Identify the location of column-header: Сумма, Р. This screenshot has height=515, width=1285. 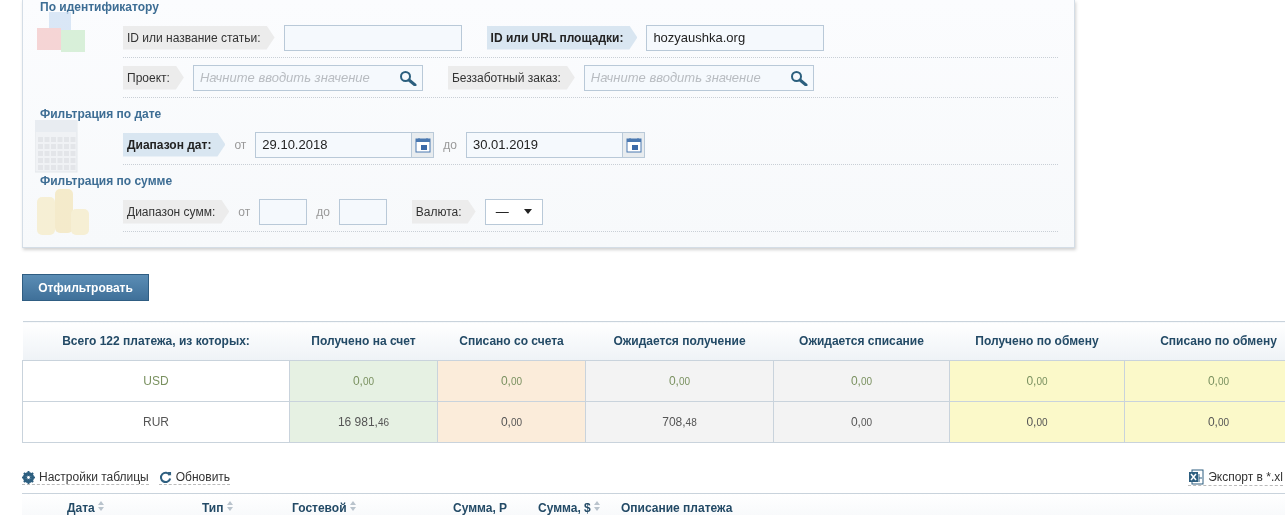
(480, 508).